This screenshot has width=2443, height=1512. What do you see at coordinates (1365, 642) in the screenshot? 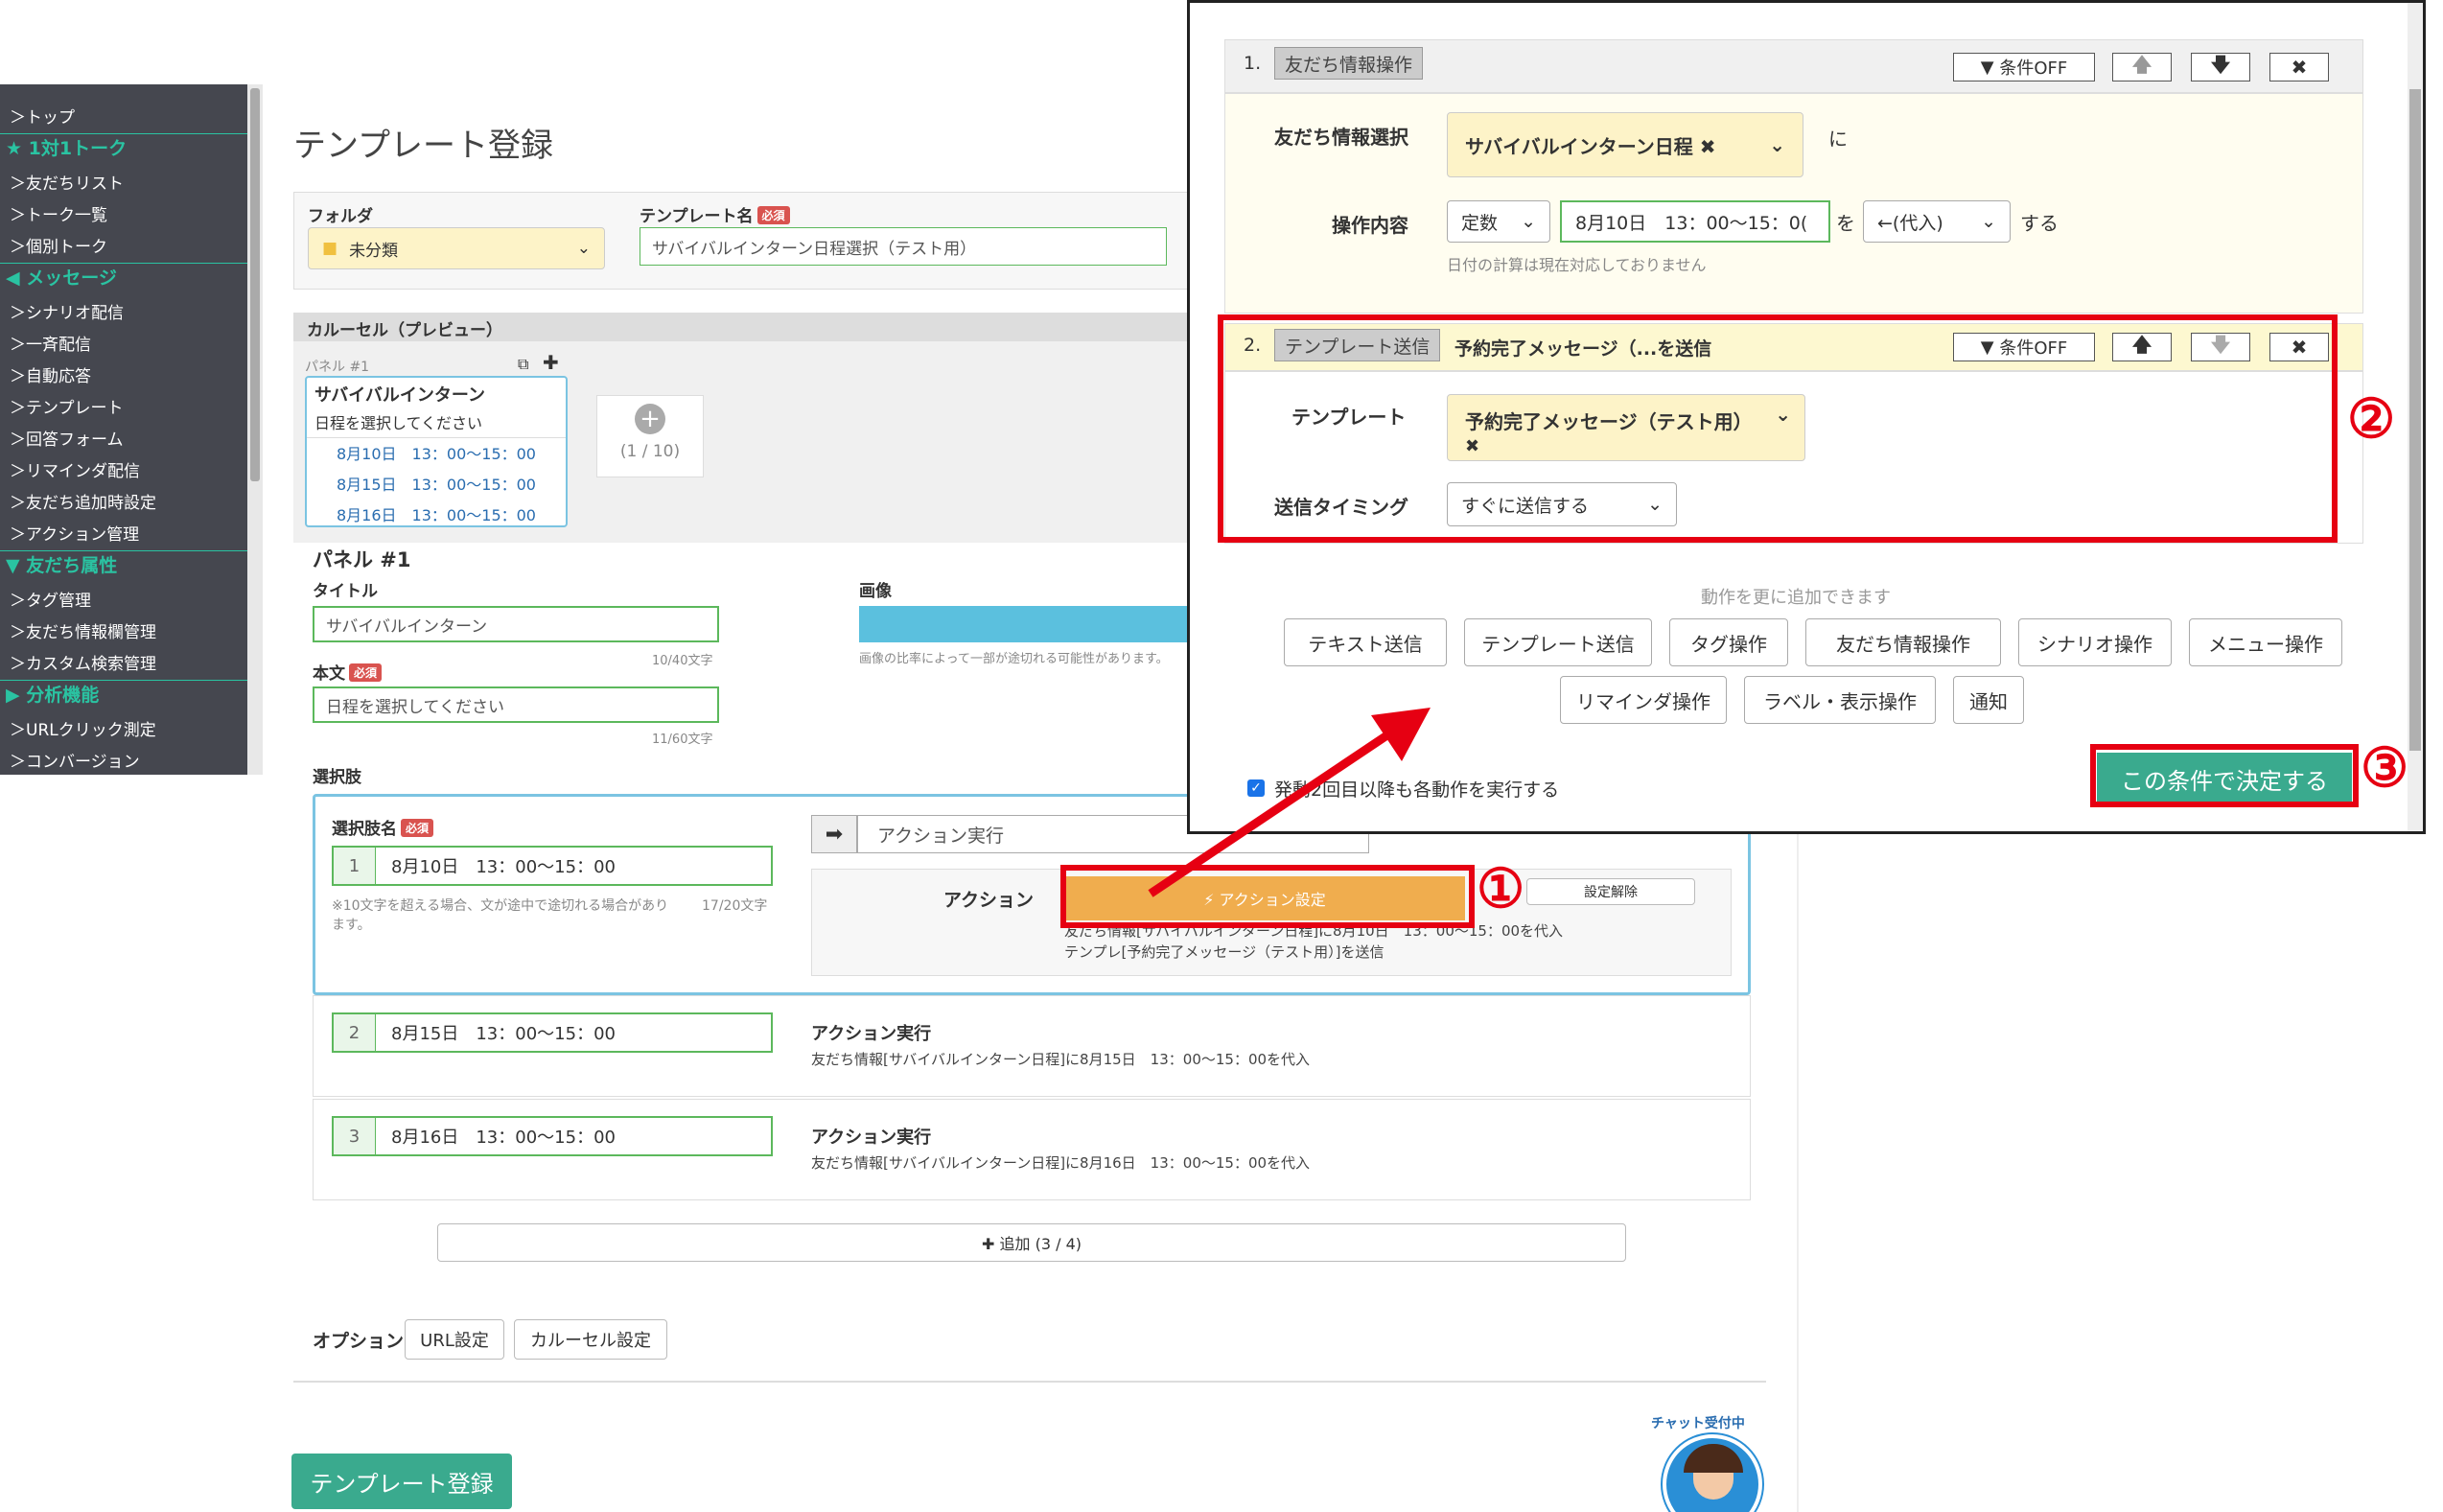
I see `add-action-button: テキスト送信` at bounding box center [1365, 642].